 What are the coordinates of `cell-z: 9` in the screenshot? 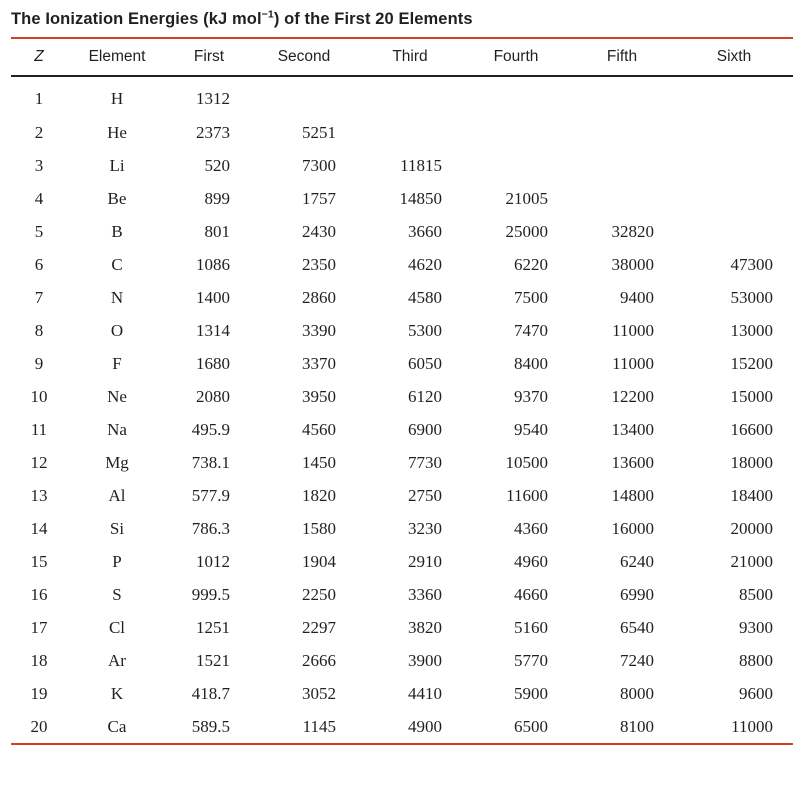 It's located at (39, 363).